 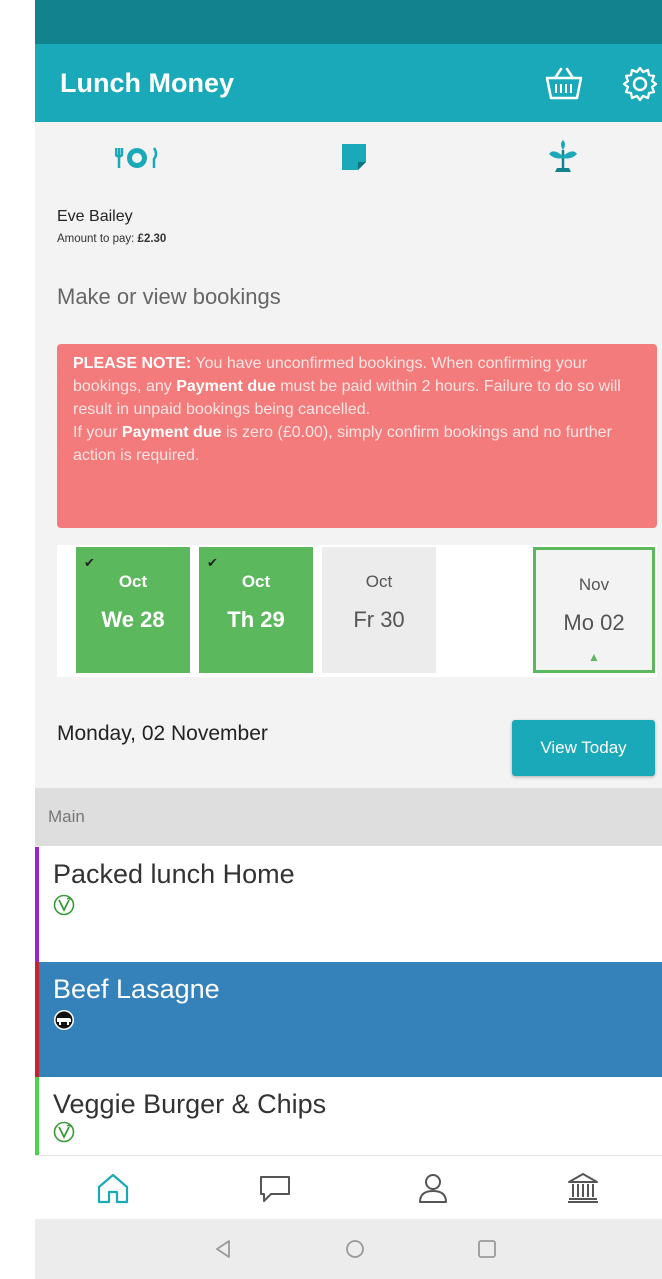 What do you see at coordinates (136, 989) in the screenshot?
I see `meal-name: Beef Lasagne` at bounding box center [136, 989].